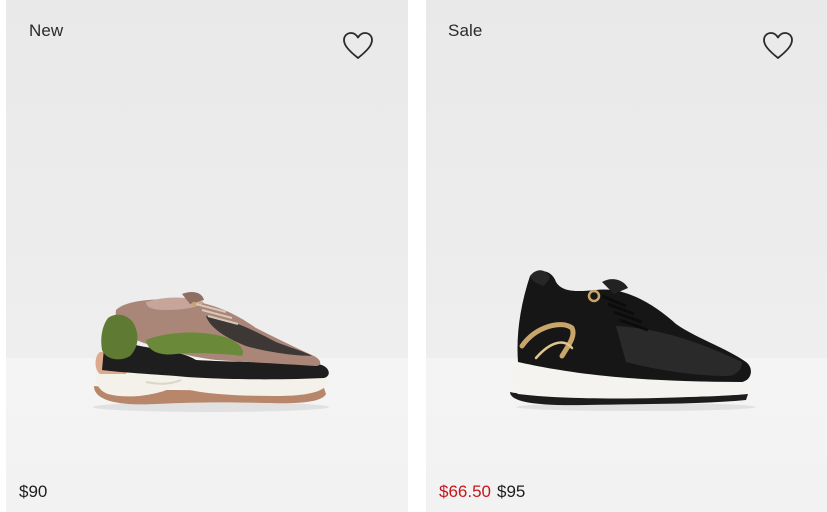 Image resolution: width=827 pixels, height=512 pixels. I want to click on product-price: $90, so click(33, 491).